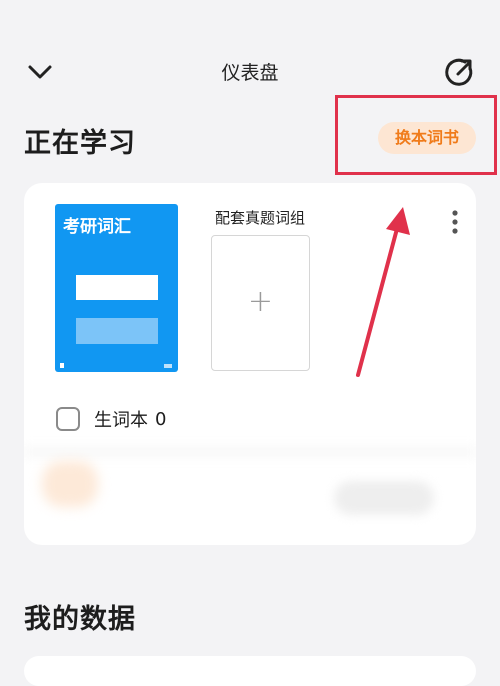  I want to click on blurred-content, so click(250, 490).